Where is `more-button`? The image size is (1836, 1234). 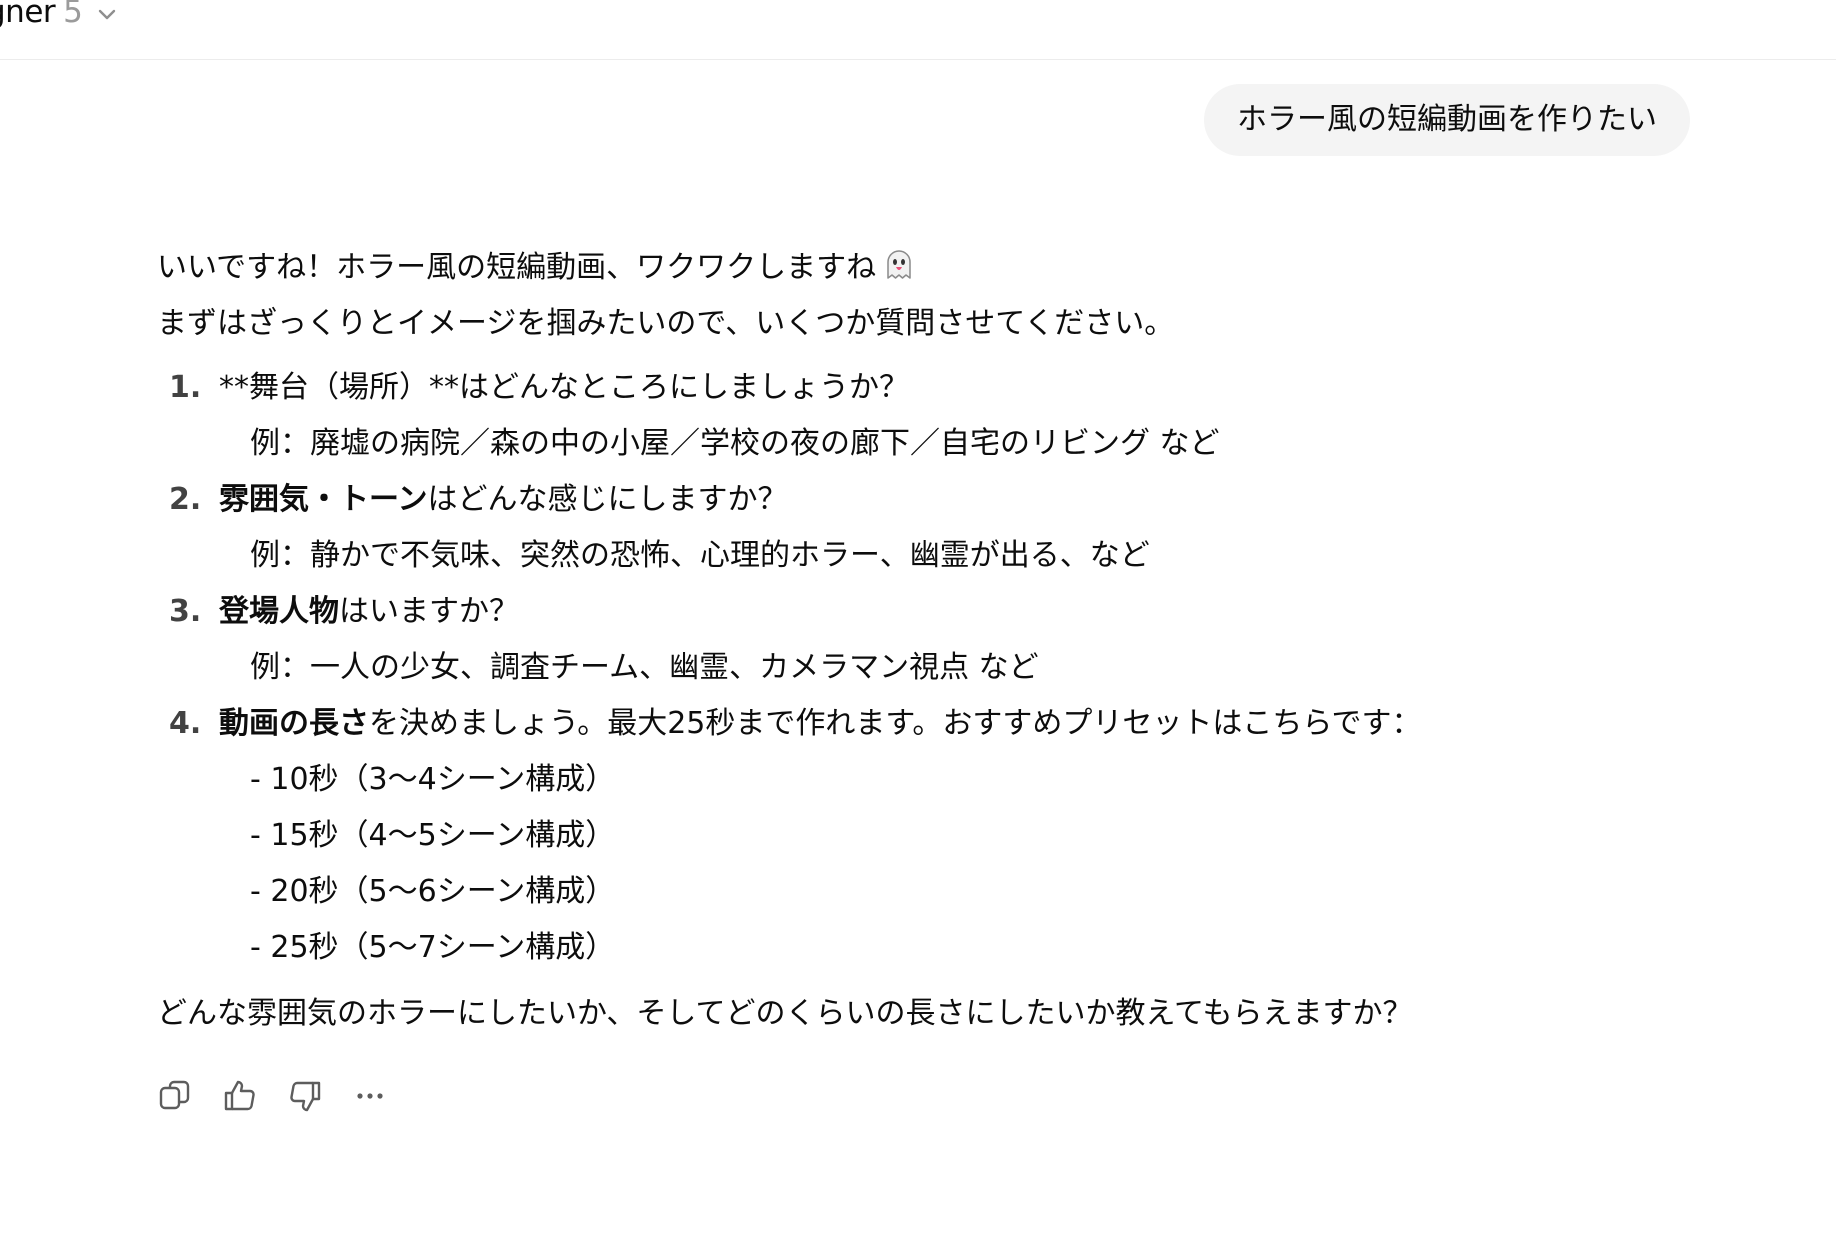 more-button is located at coordinates (370, 1096).